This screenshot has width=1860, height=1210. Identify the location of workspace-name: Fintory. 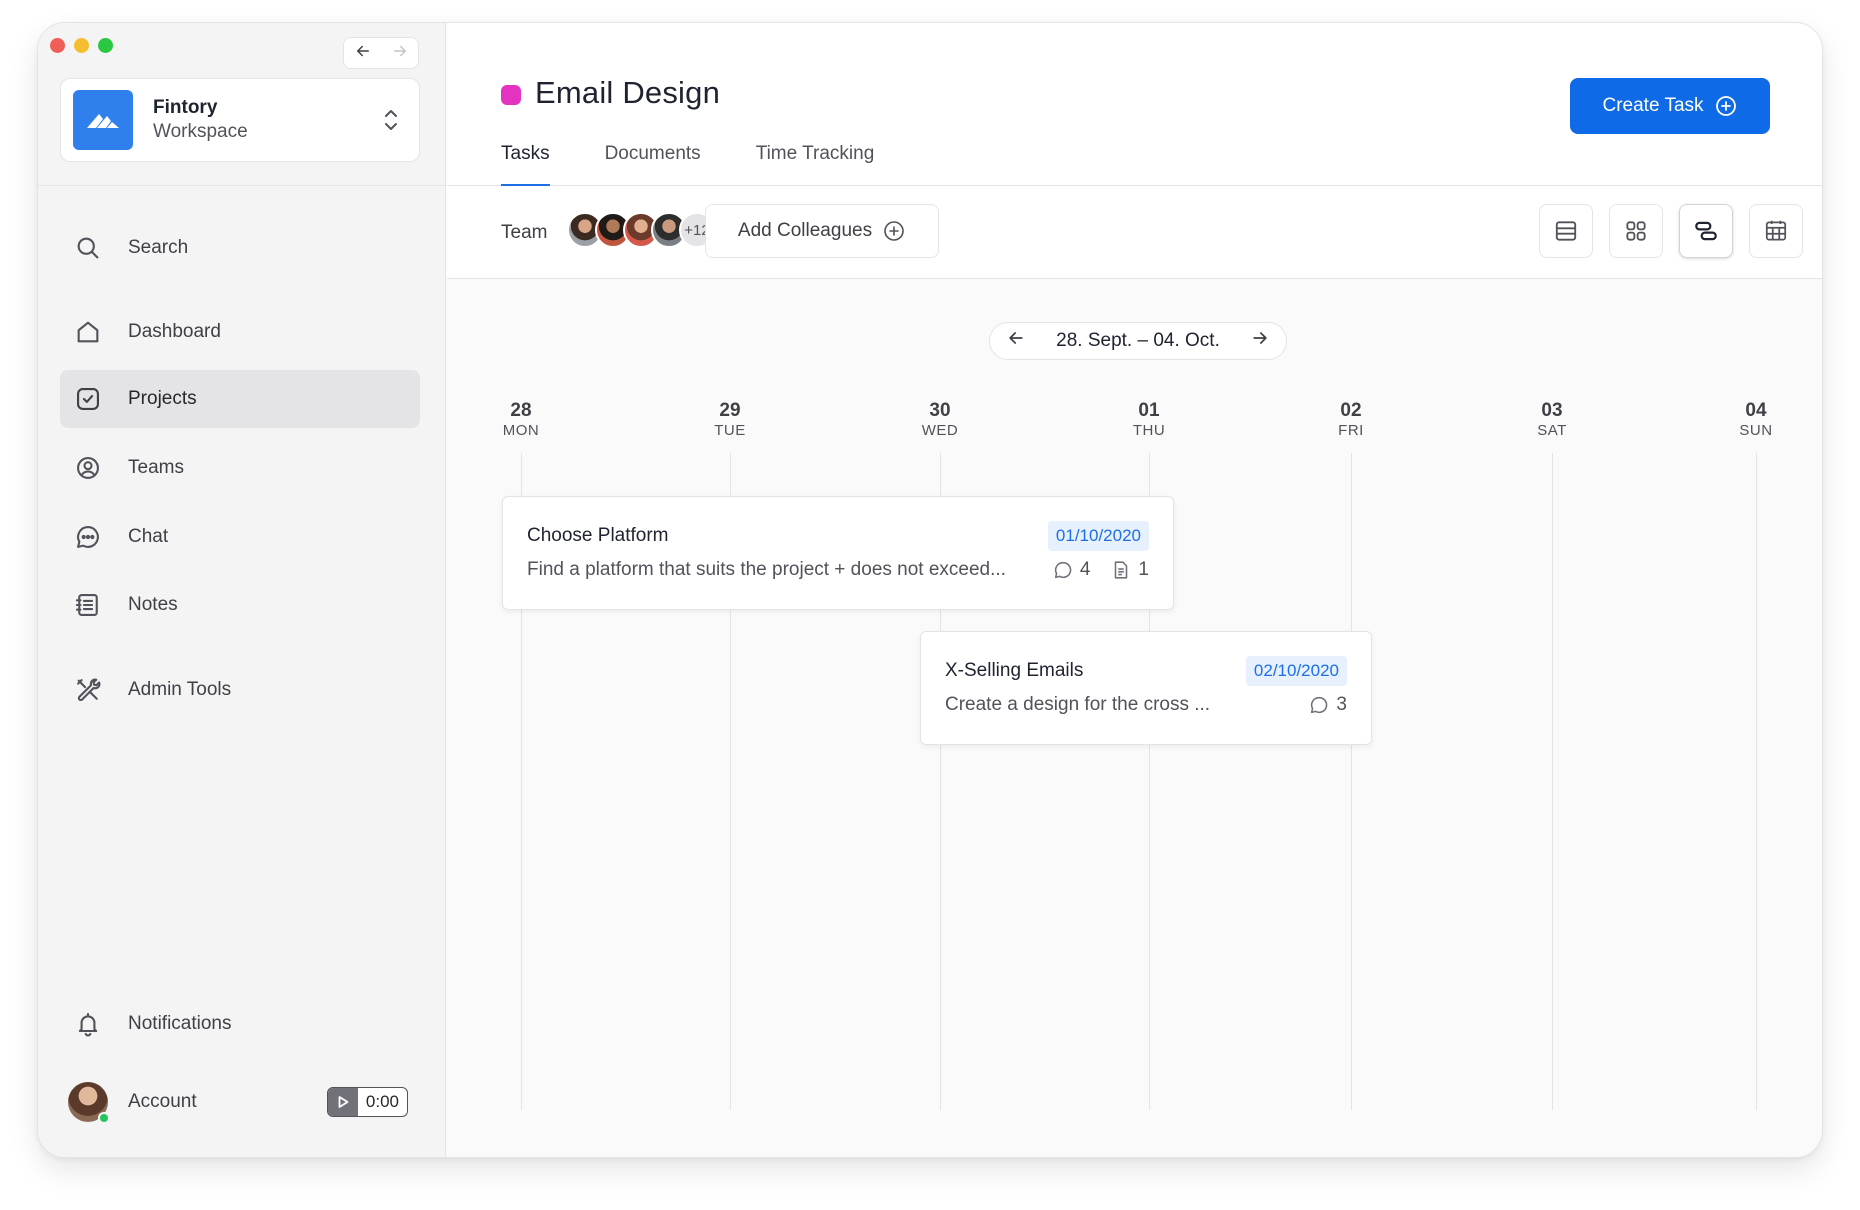
(185, 107).